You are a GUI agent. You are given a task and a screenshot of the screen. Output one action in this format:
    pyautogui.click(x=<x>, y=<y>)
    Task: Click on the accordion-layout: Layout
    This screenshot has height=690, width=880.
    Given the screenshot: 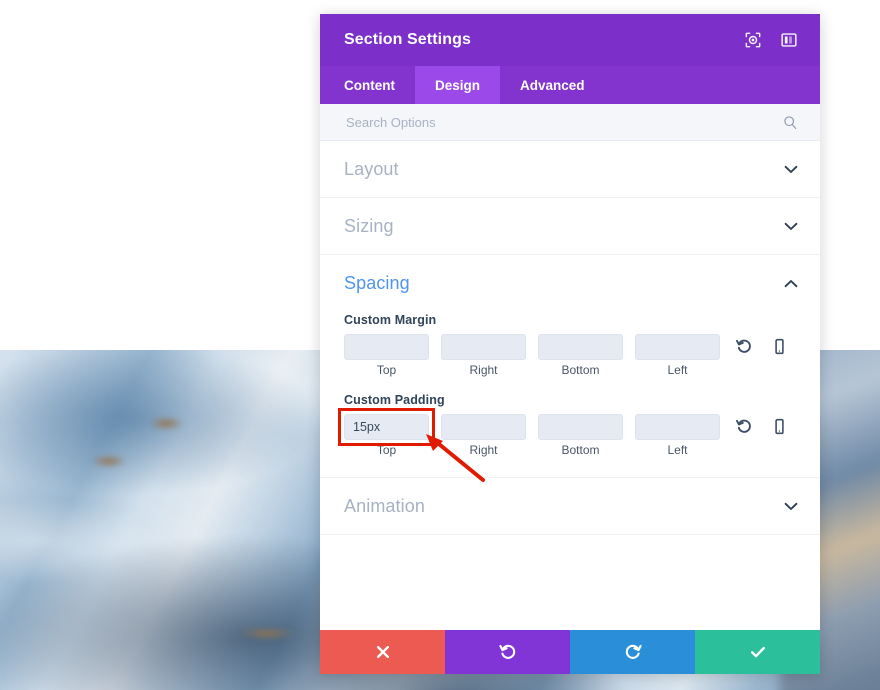 What is the action you would take?
    pyautogui.click(x=570, y=169)
    